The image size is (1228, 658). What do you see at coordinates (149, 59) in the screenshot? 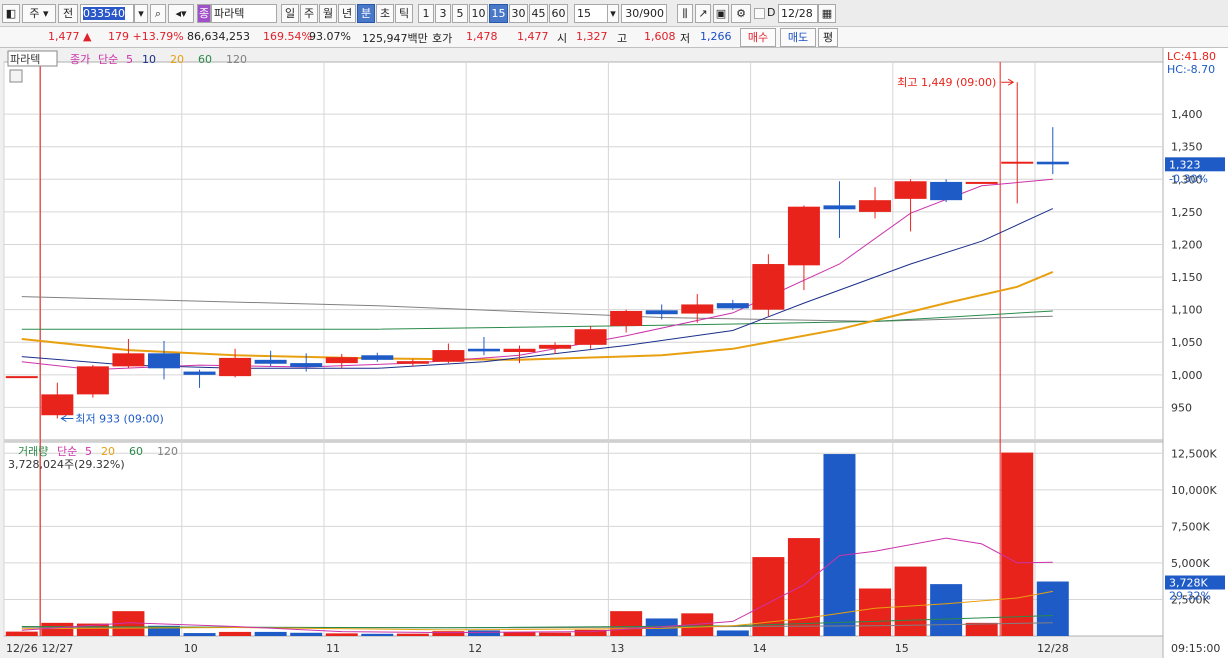
I see `price-legend-item: 10` at bounding box center [149, 59].